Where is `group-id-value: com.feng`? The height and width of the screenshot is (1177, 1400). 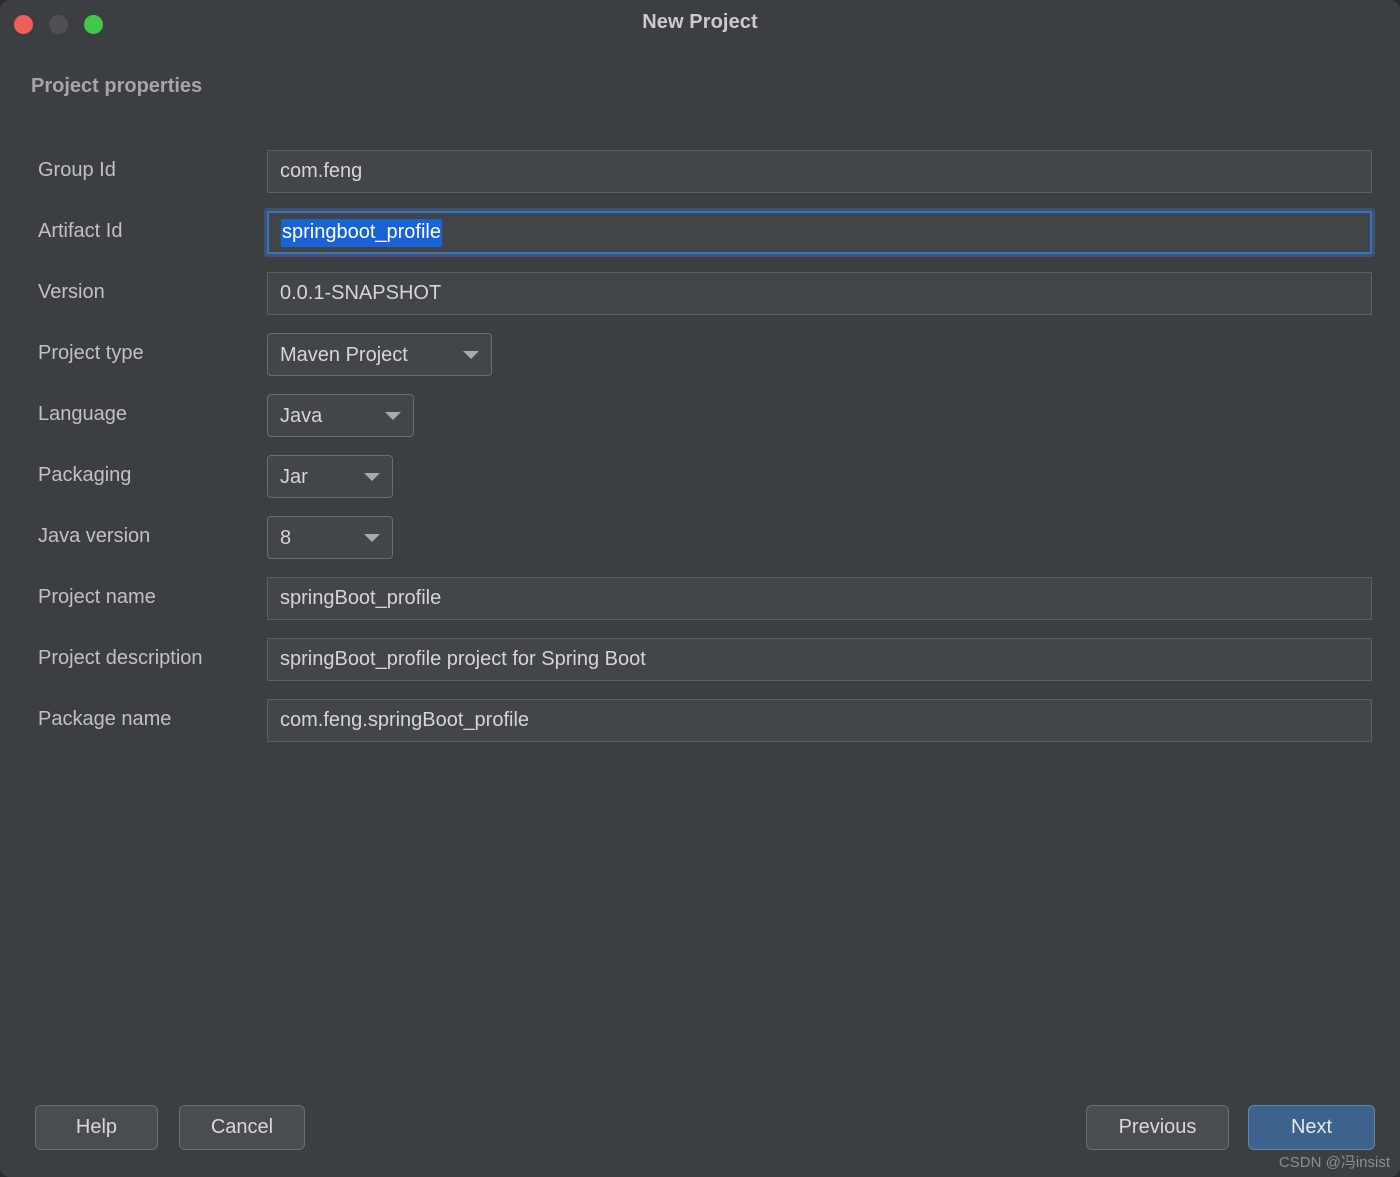
group-id-value: com.feng is located at coordinates (321, 171).